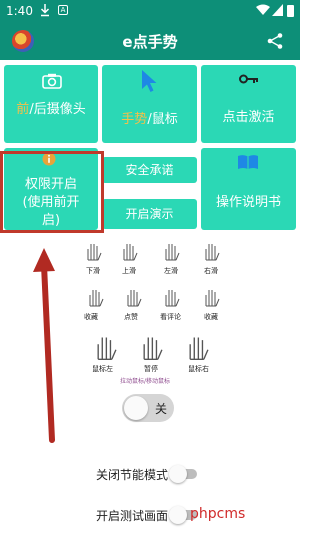  I want to click on test-screen-toggle-knob, so click(178, 515).